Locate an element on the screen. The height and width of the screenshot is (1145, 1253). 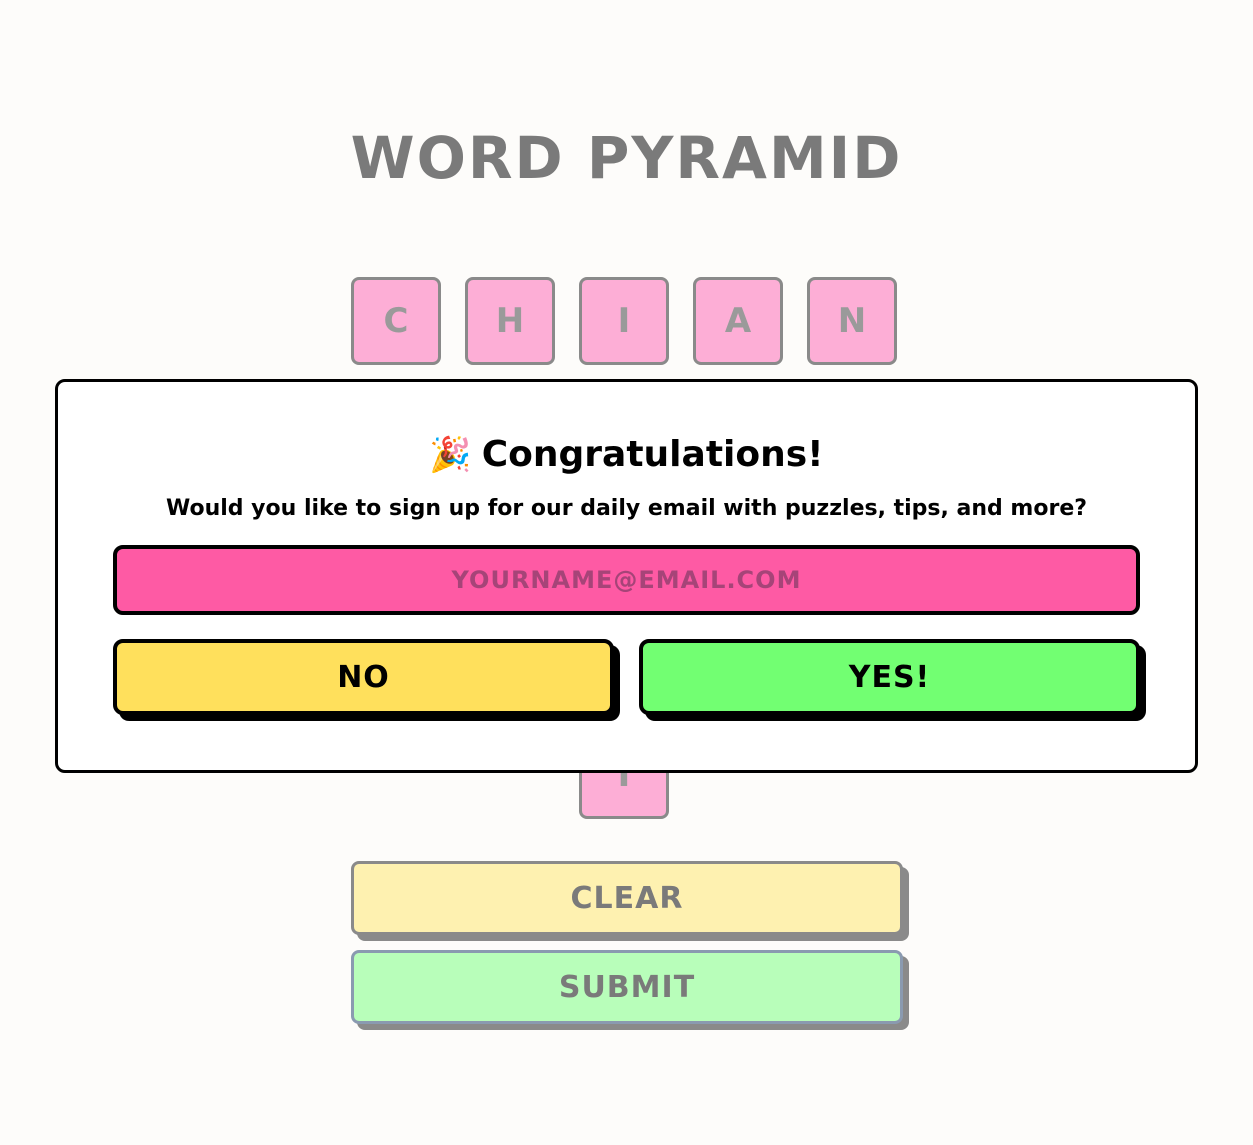
letter-tile: C is located at coordinates (396, 321).